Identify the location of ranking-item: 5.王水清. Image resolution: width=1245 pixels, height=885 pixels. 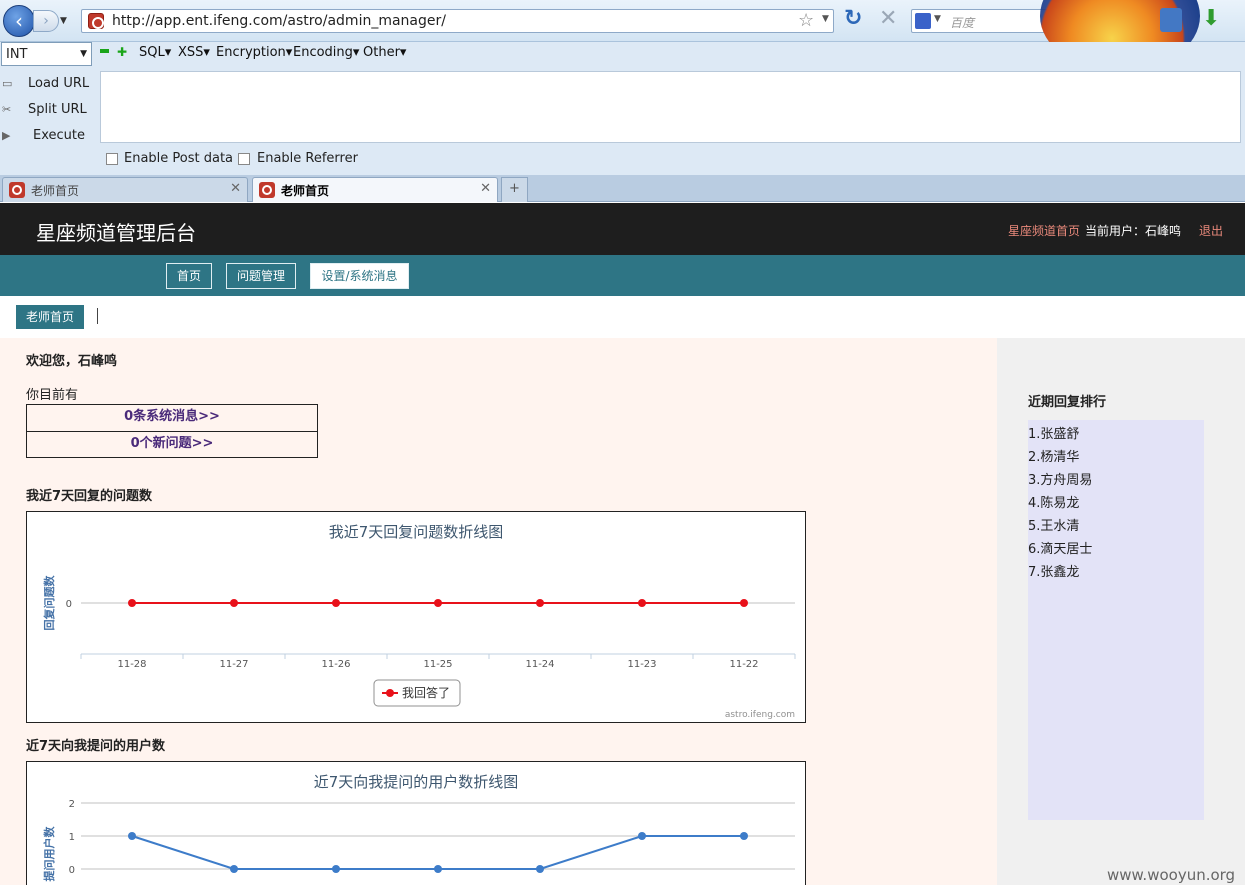
(1053, 524).